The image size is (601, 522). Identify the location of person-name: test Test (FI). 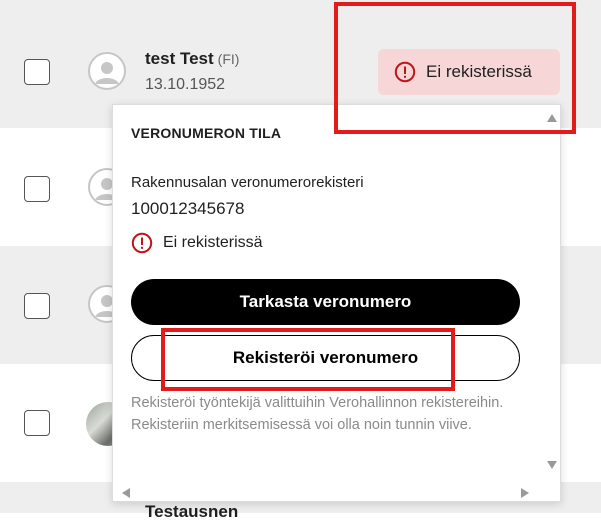
(192, 59).